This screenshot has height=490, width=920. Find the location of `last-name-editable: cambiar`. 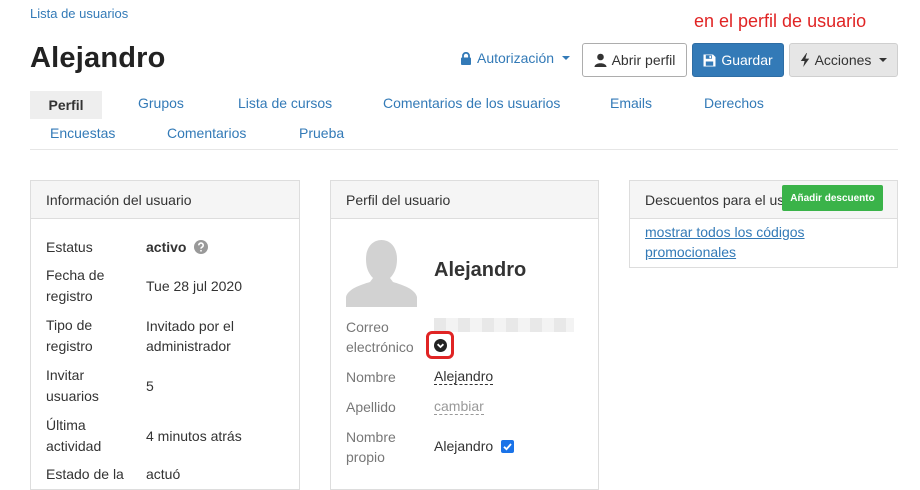

last-name-editable: cambiar is located at coordinates (459, 406).